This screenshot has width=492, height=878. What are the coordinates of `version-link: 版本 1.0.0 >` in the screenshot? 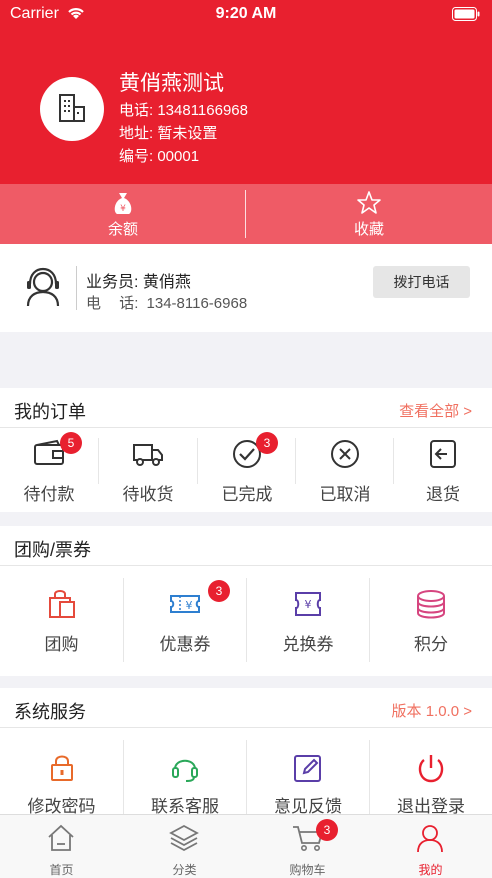 It's located at (432, 710).